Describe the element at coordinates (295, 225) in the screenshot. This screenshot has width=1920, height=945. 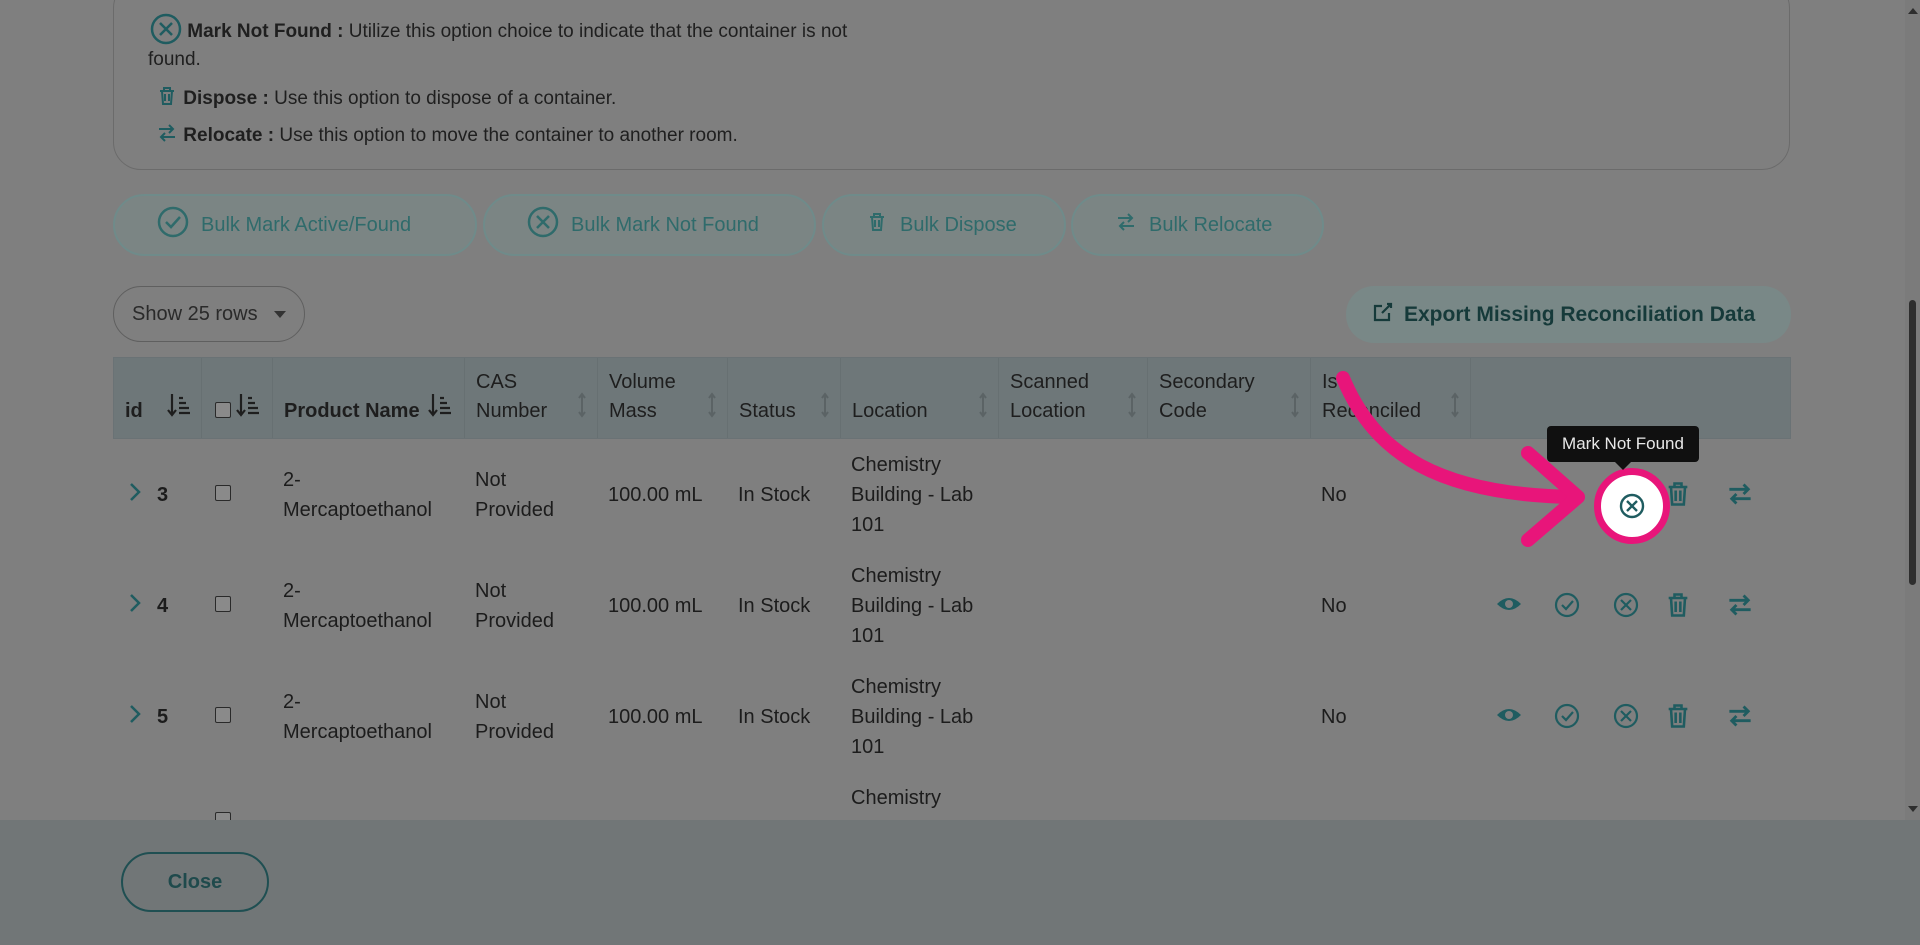
I see `bulk-mark-found-button: Bulk Mark Active/Found` at that location.